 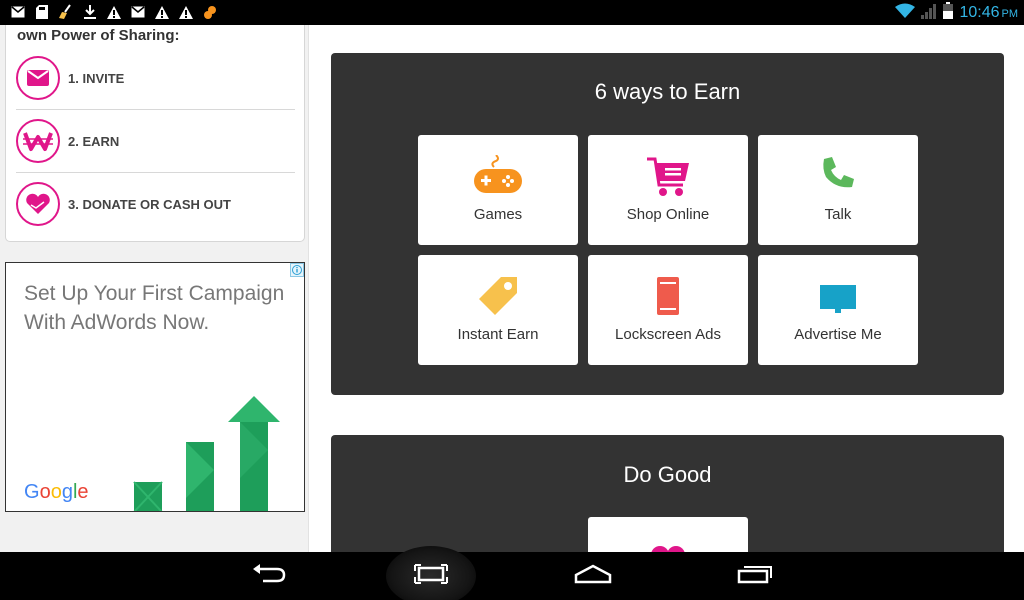 I want to click on screen-icon, so click(x=838, y=297).